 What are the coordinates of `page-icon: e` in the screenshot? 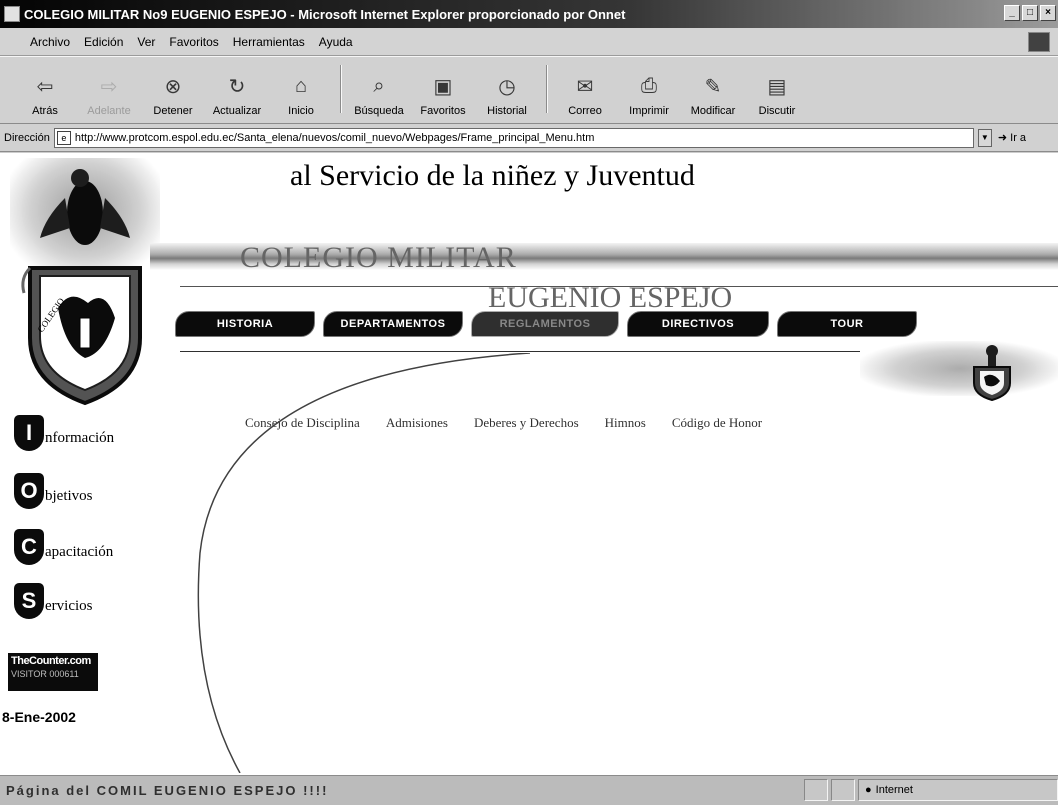 It's located at (63, 137).